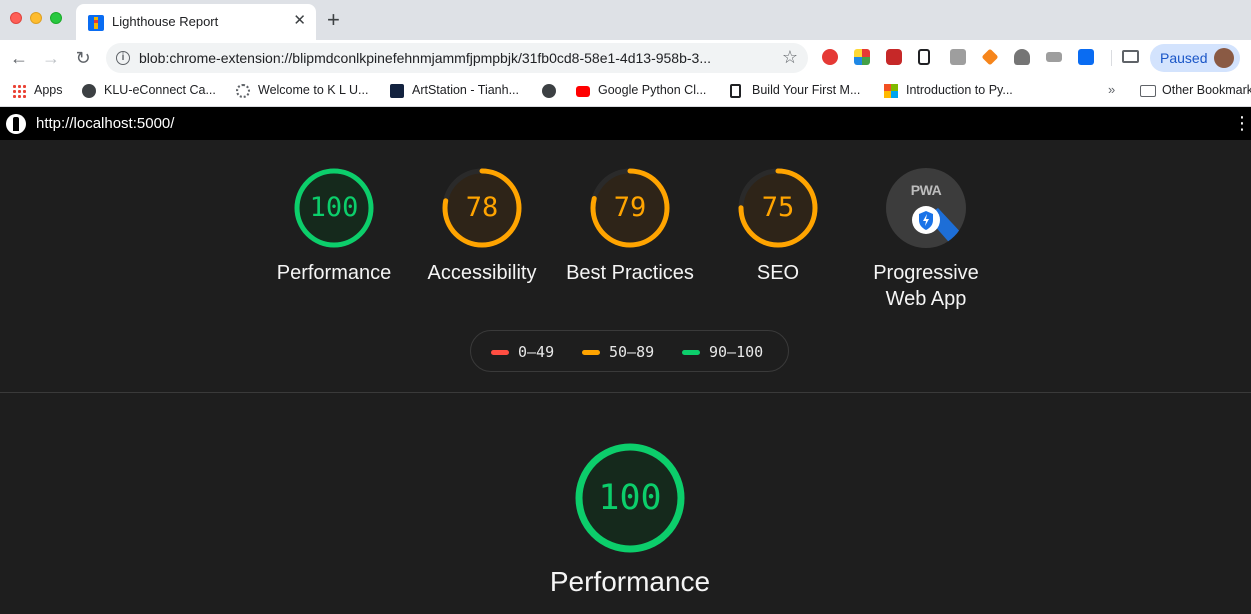 The image size is (1251, 614). What do you see at coordinates (1022, 57) in the screenshot?
I see `shoe-extension-icon` at bounding box center [1022, 57].